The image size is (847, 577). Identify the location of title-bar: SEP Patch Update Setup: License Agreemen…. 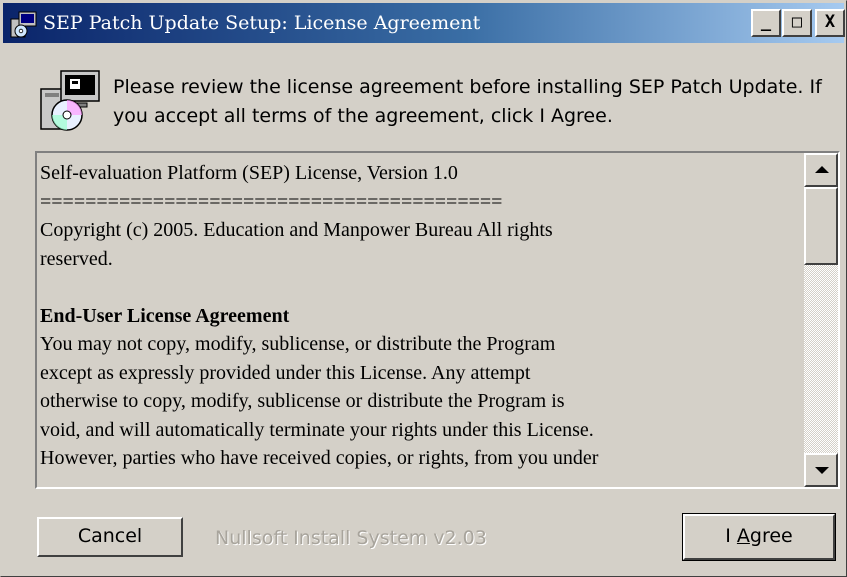
(424, 23).